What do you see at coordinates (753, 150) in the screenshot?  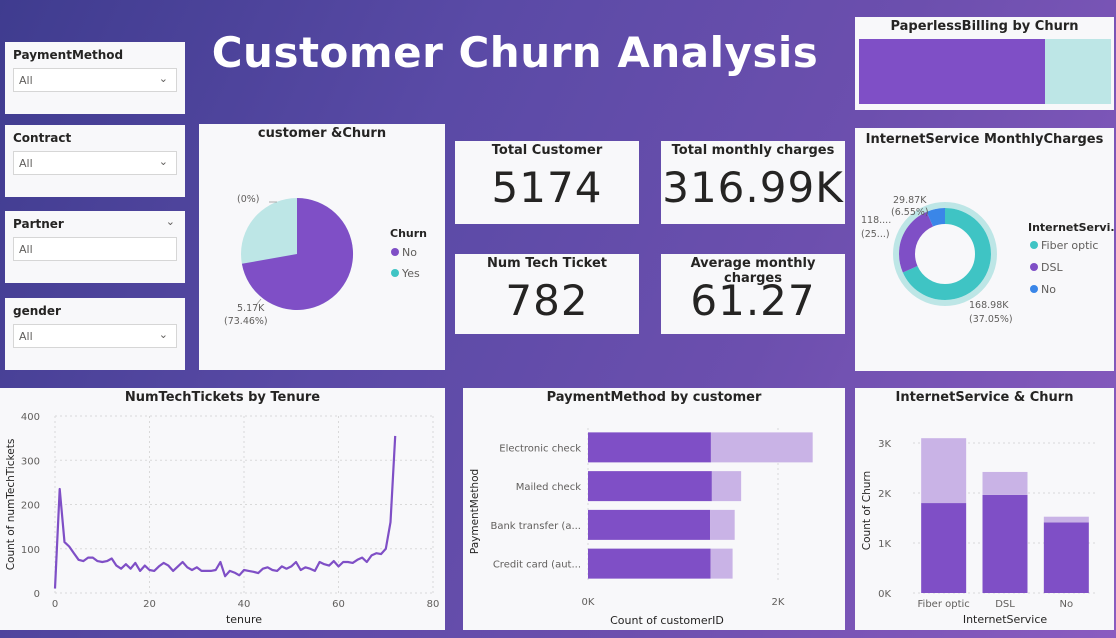 I see `kpi-label: Total monthly charges` at bounding box center [753, 150].